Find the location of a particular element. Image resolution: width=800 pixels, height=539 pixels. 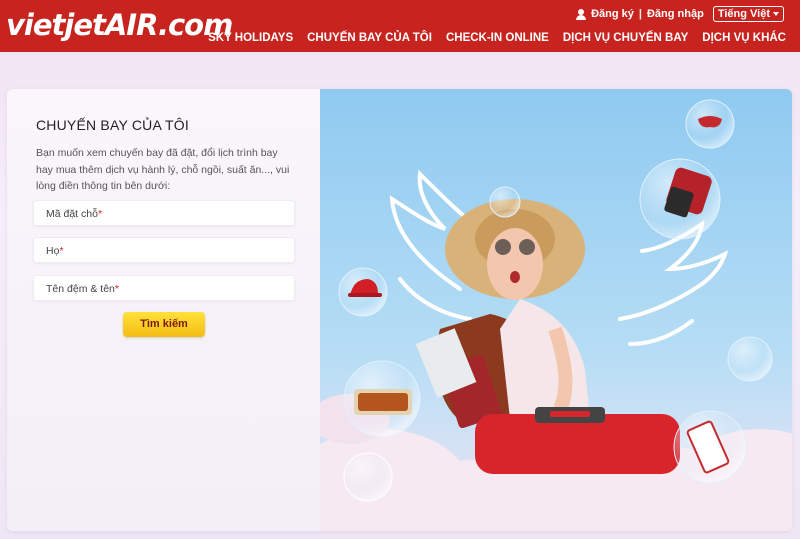

bubble-eye-mask is located at coordinates (710, 124).